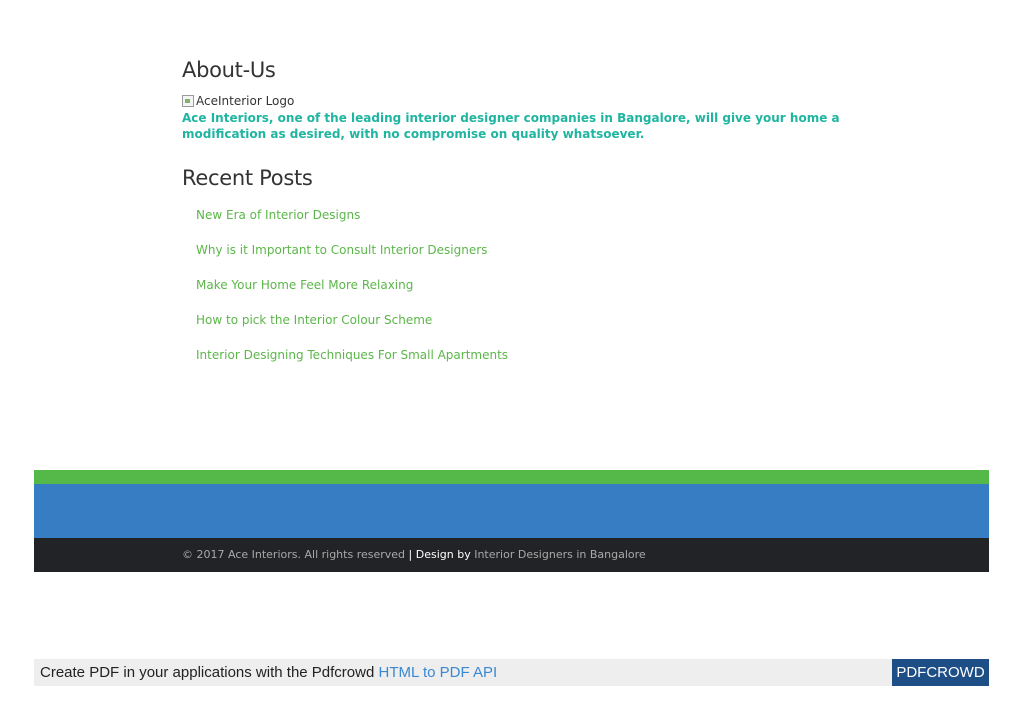  What do you see at coordinates (940, 672) in the screenshot?
I see `pdfcrowd-badge-button: PDFCROWD` at bounding box center [940, 672].